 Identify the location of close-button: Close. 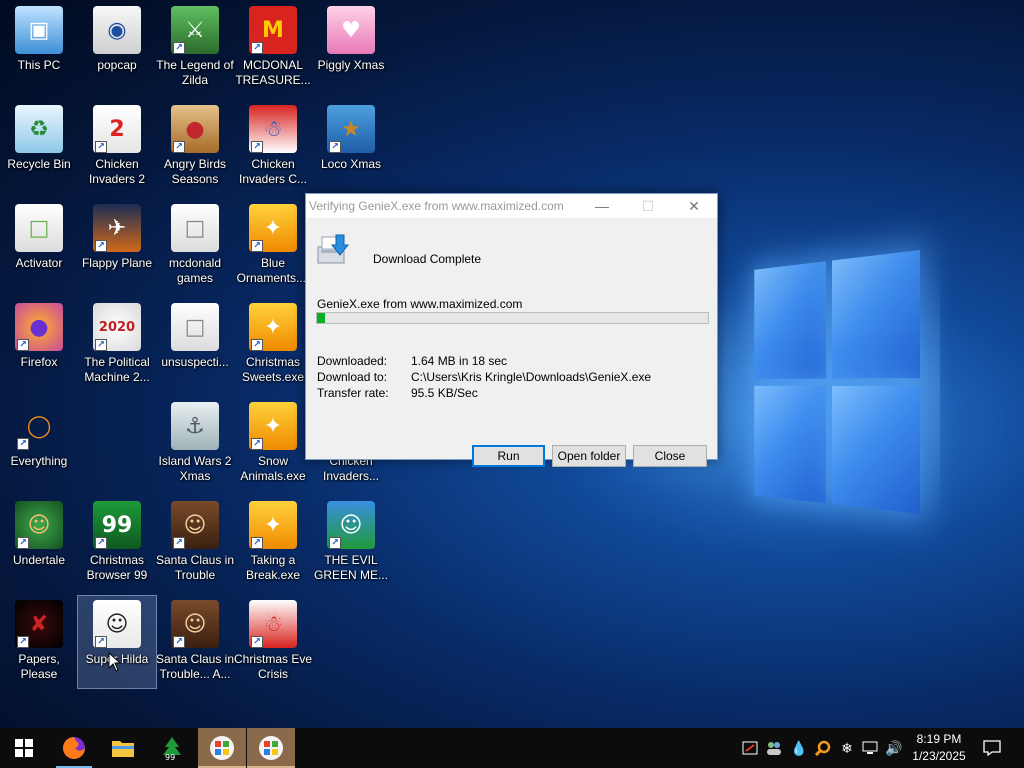
(670, 456).